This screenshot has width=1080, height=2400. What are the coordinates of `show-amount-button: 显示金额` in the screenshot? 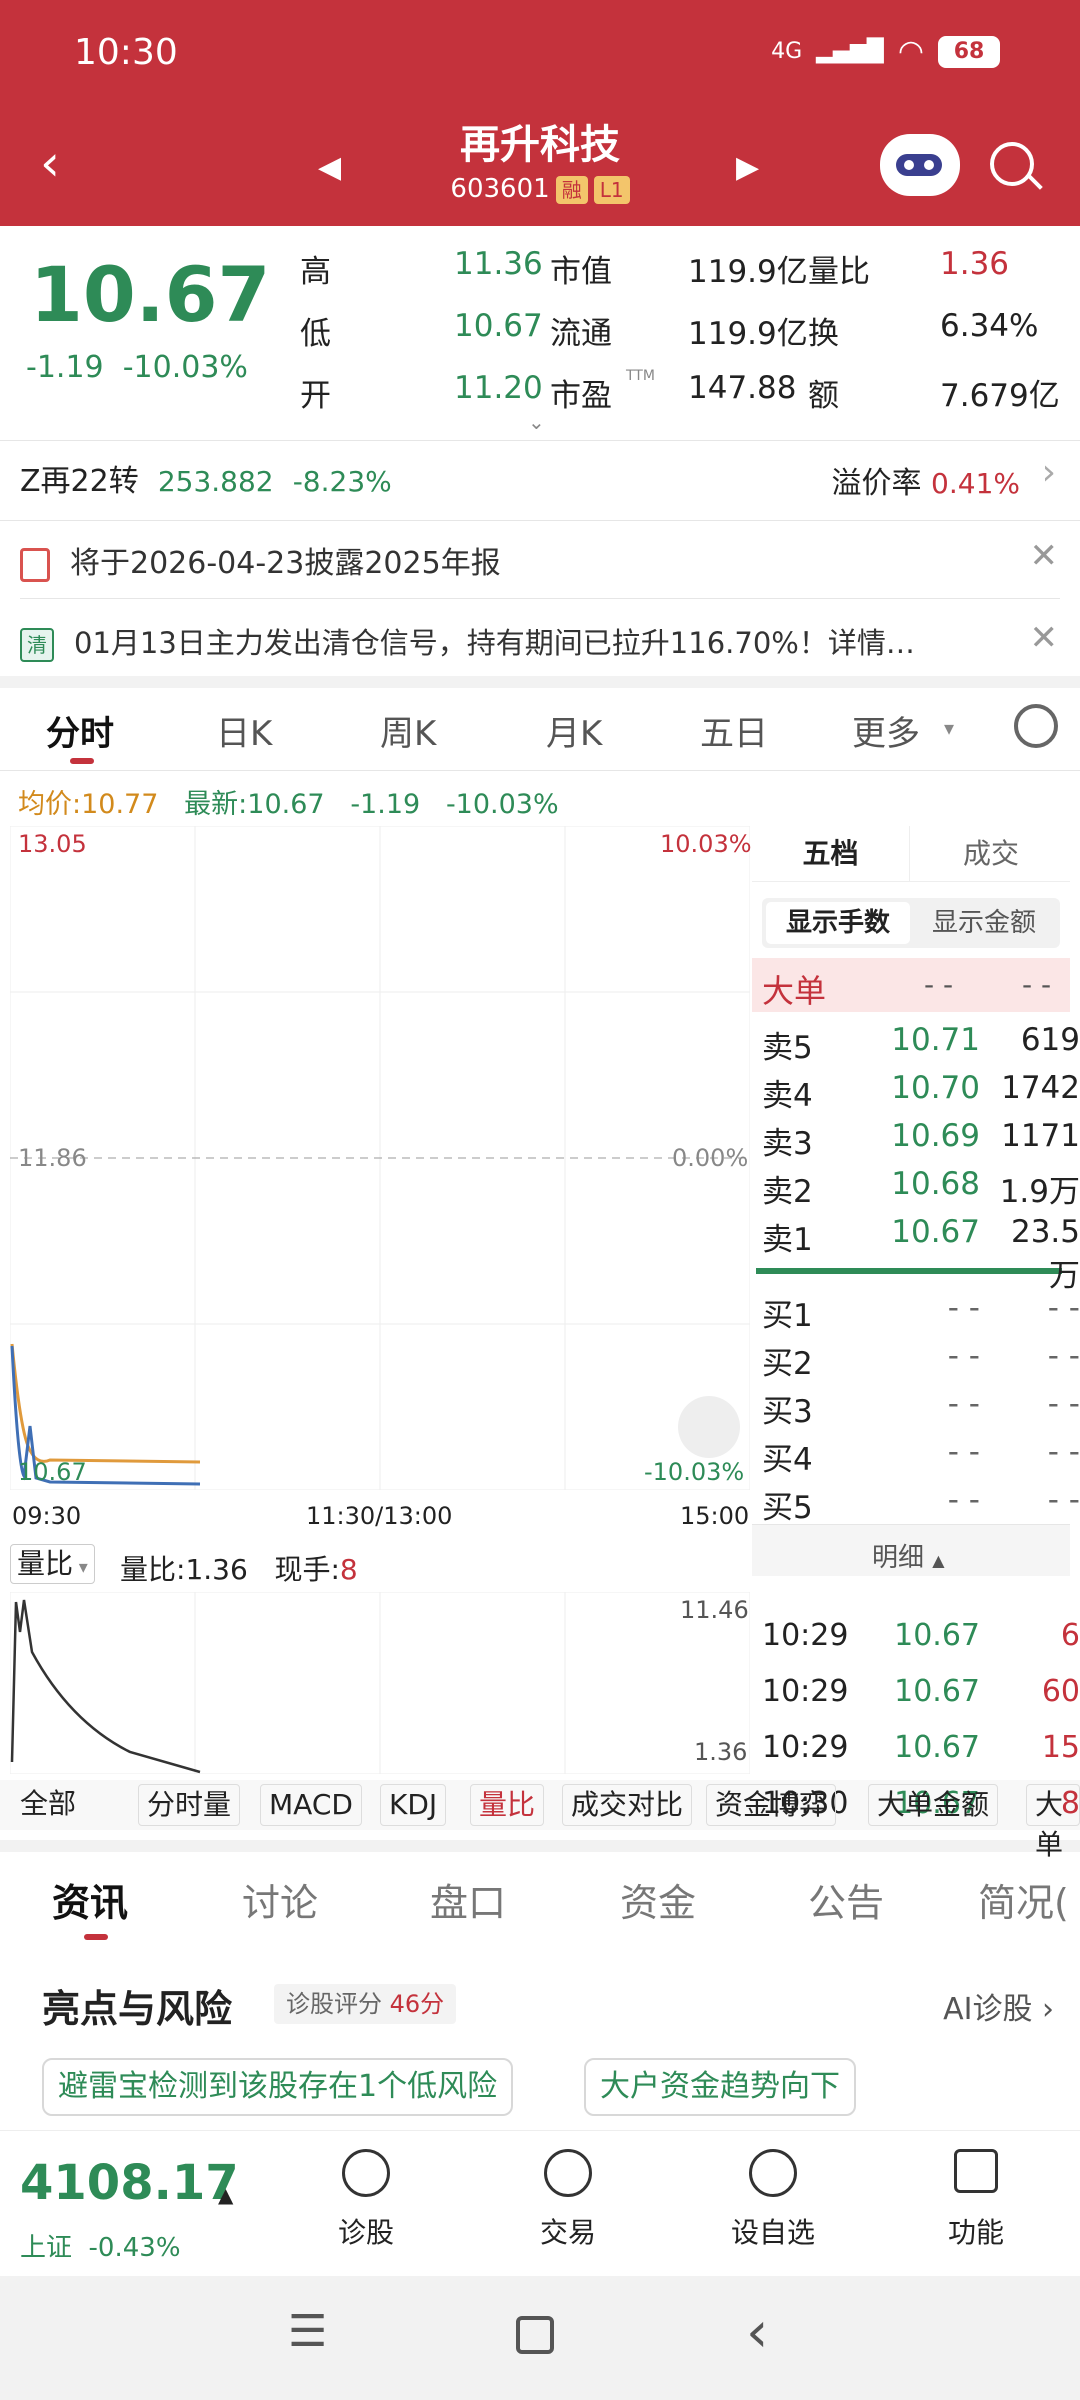 It's located at (984, 923).